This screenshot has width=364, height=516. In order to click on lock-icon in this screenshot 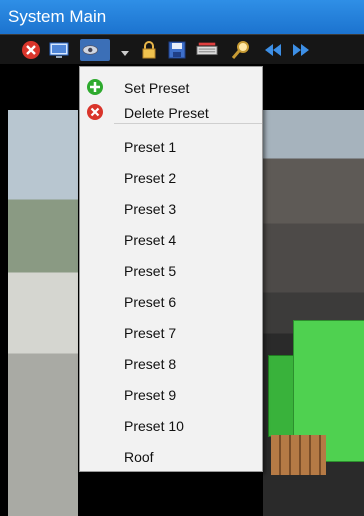, I will do `click(149, 50)`.